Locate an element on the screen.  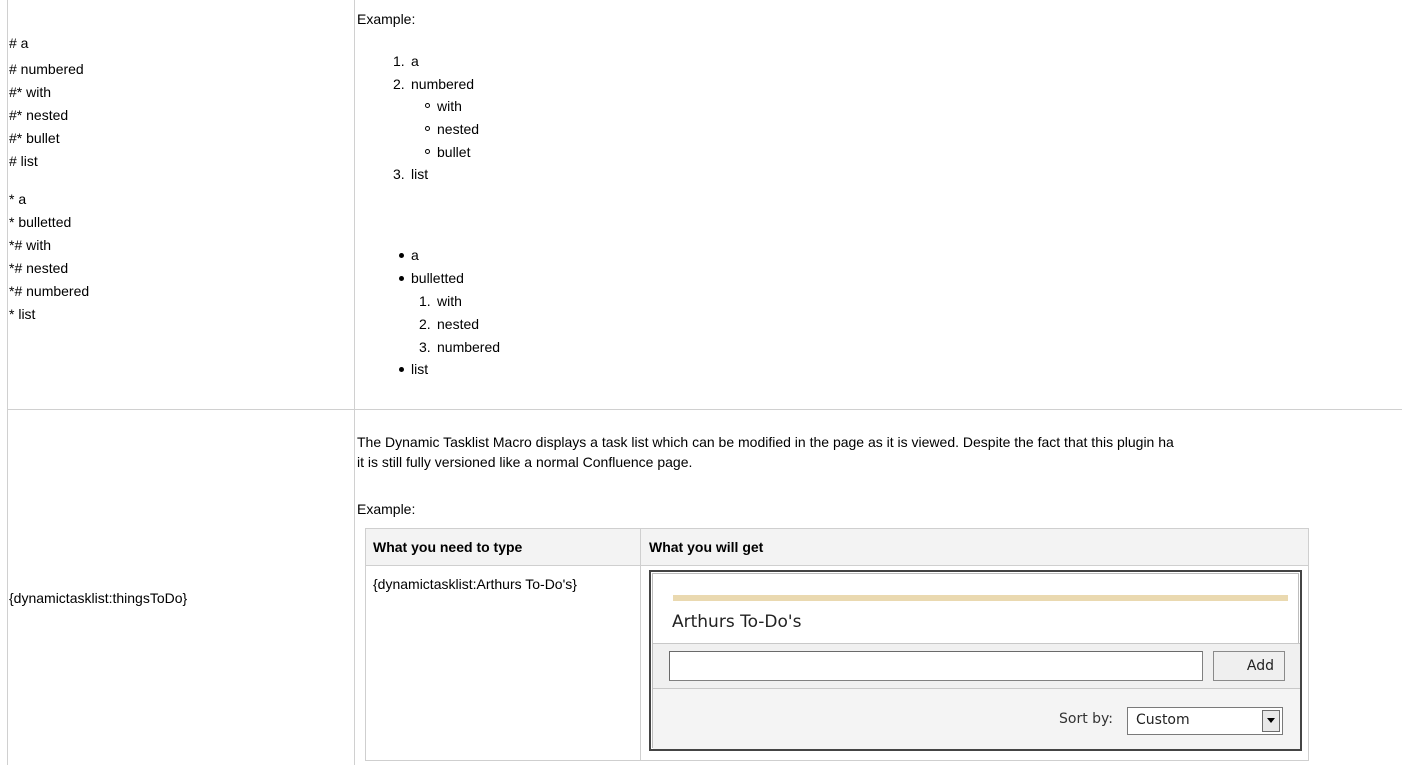
markup-line: # numbered is located at coordinates (46, 69).